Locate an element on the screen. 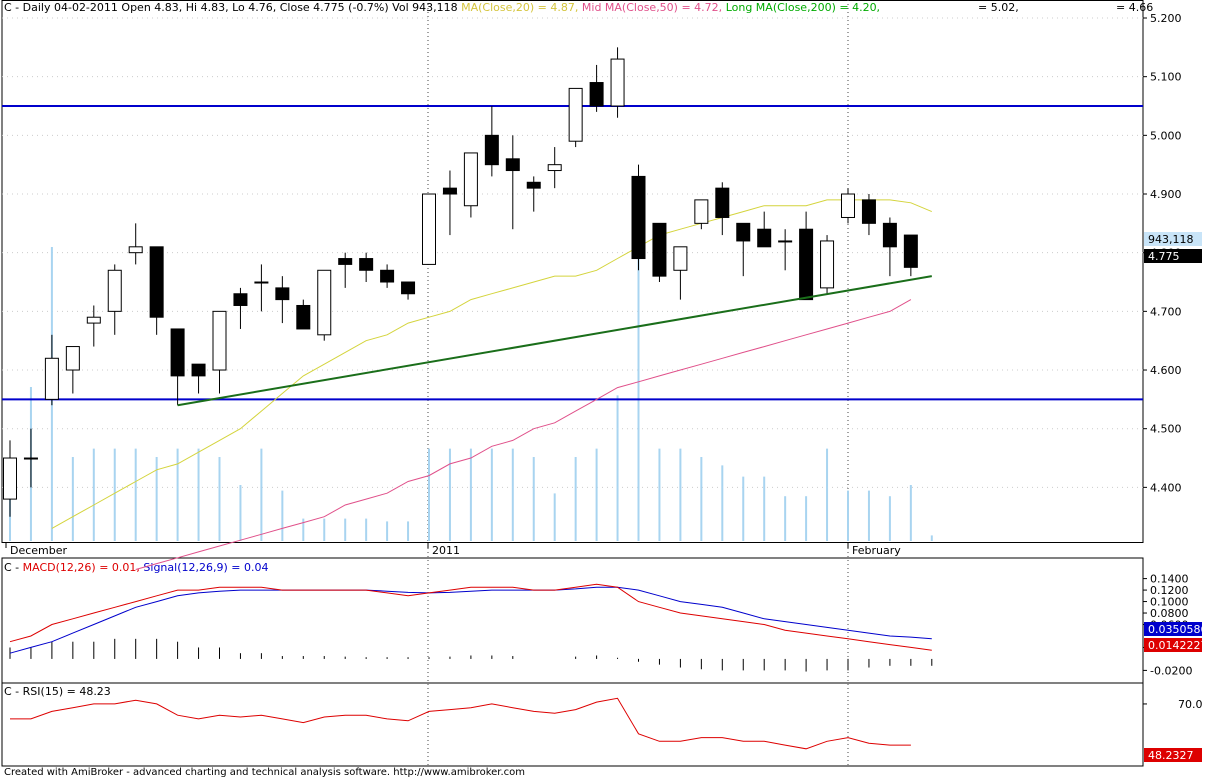 The height and width of the screenshot is (781, 1205). price-tick-label: 5.200 is located at coordinates (1166, 18).